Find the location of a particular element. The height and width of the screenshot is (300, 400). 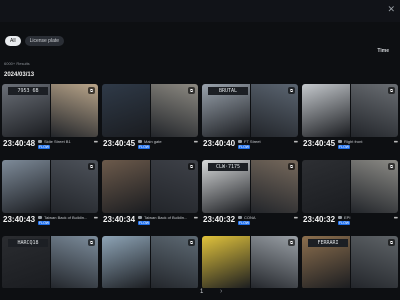

page-number: 1 is located at coordinates (201, 292).